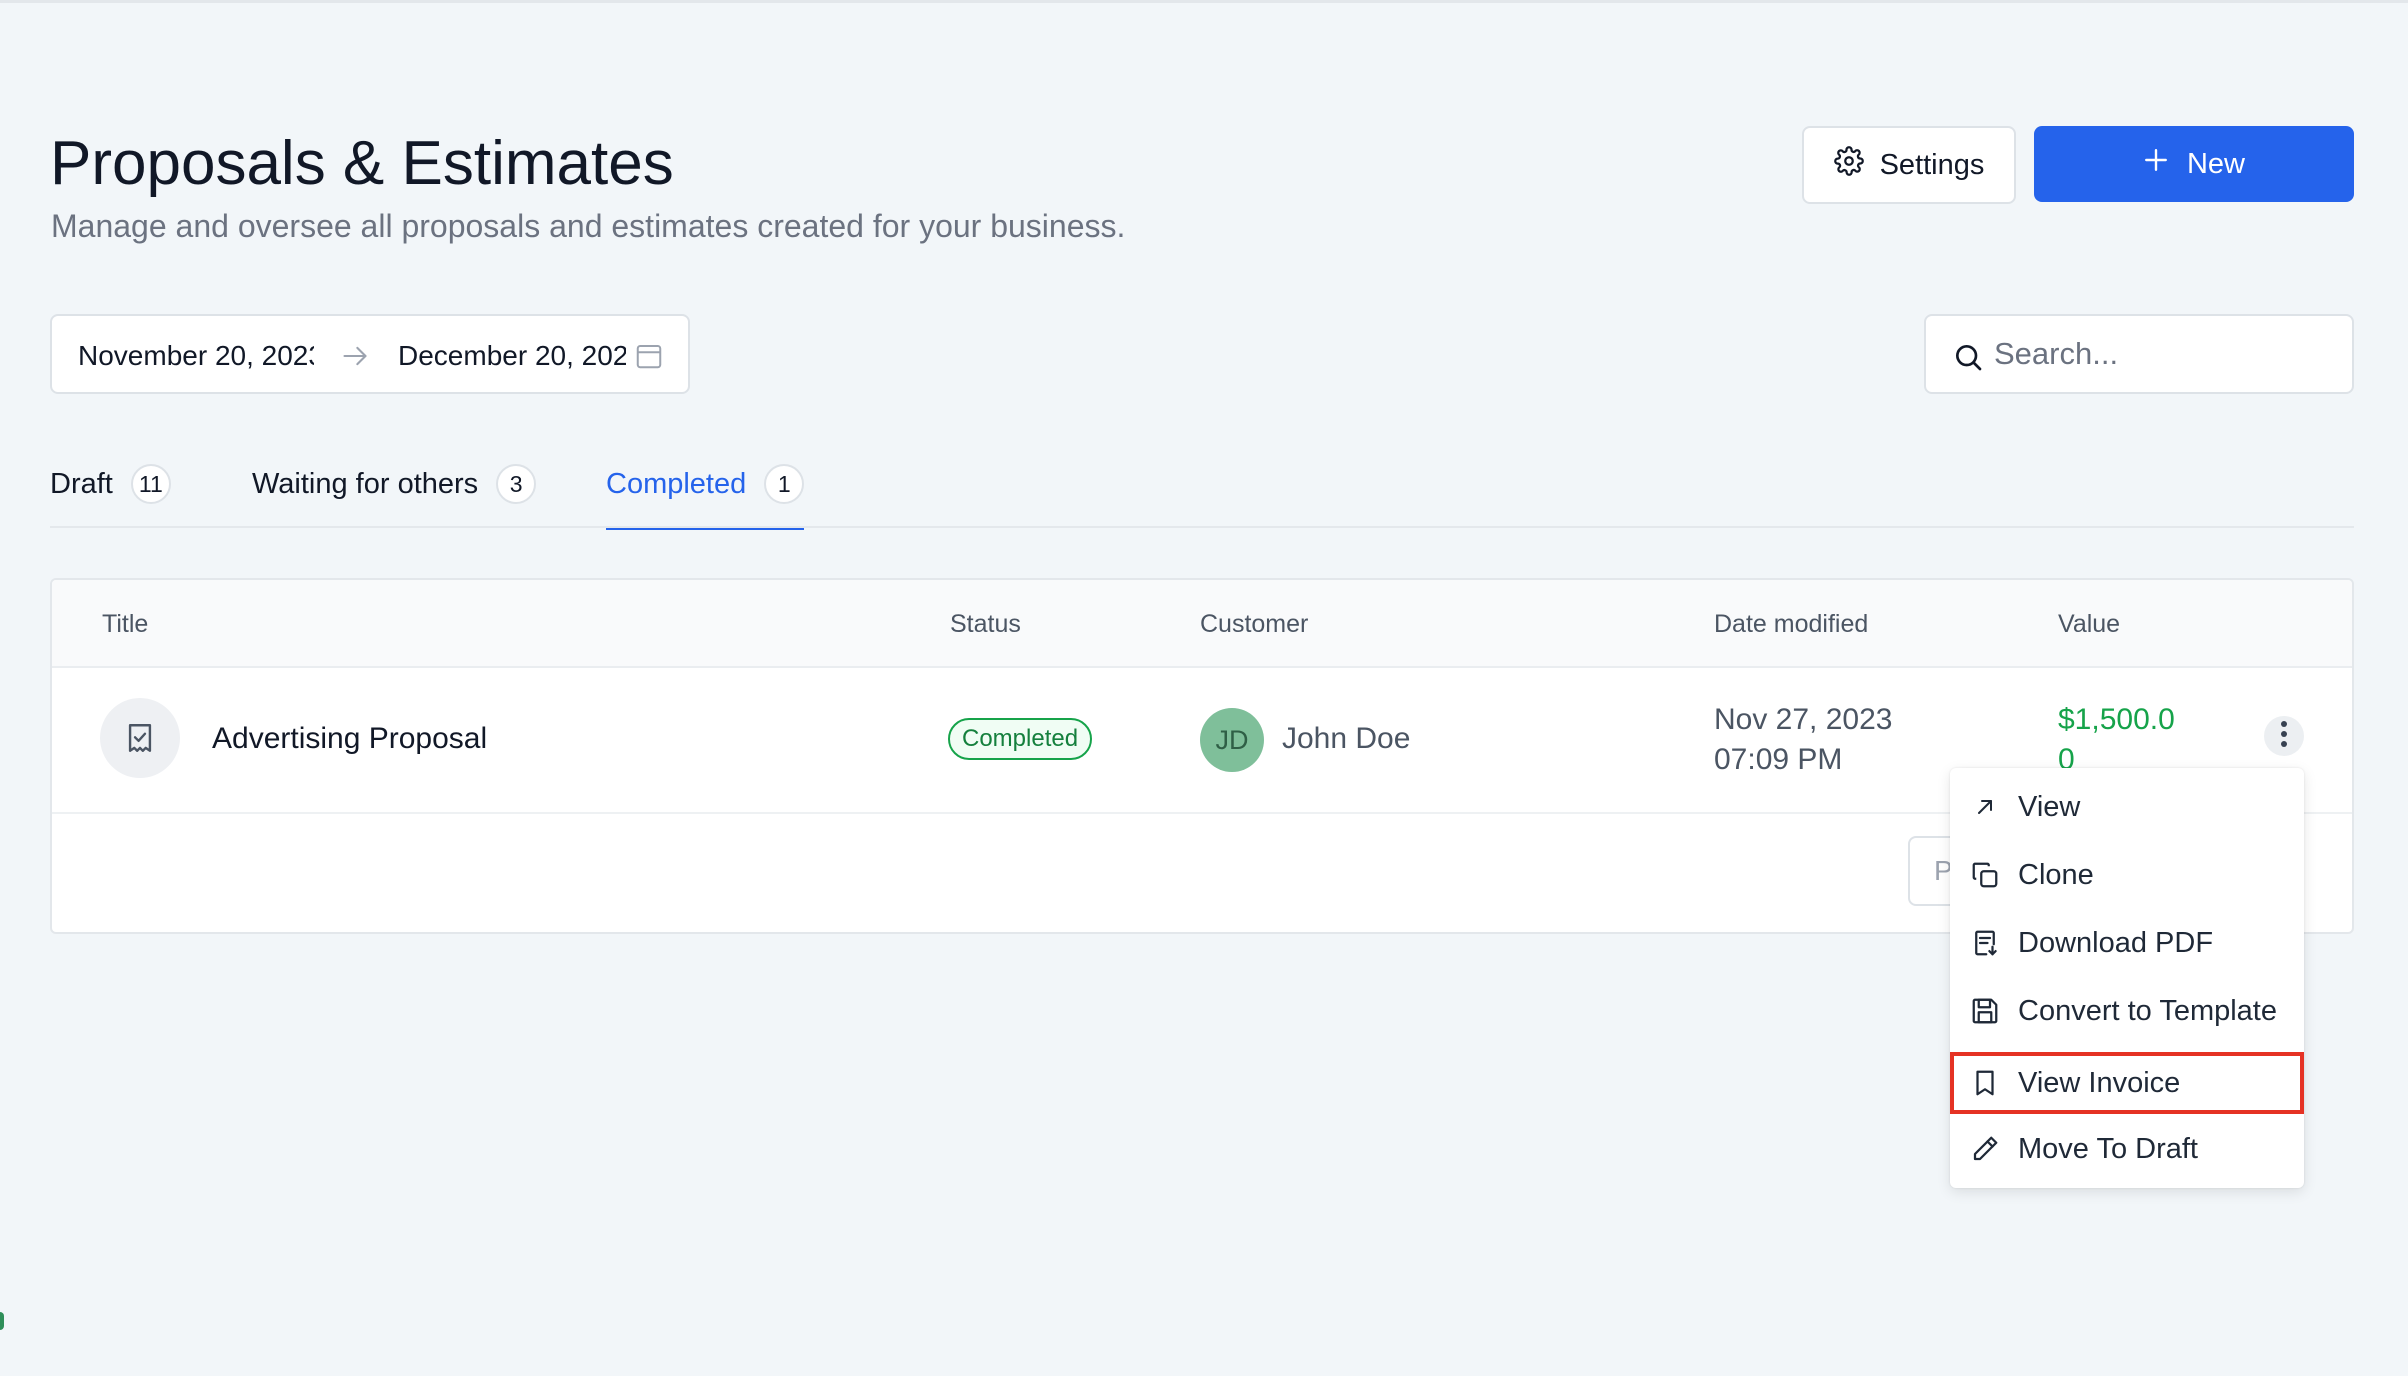 This screenshot has width=2408, height=1376. I want to click on arrow-up-right-icon, so click(1985, 807).